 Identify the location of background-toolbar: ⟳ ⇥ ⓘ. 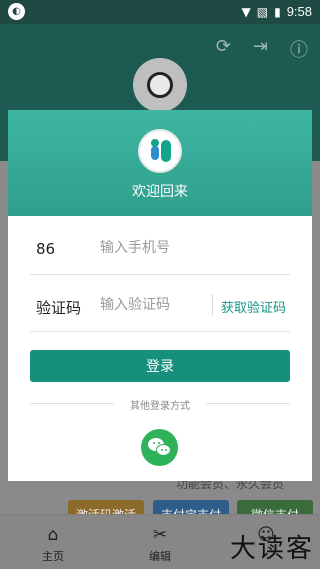
(262, 49).